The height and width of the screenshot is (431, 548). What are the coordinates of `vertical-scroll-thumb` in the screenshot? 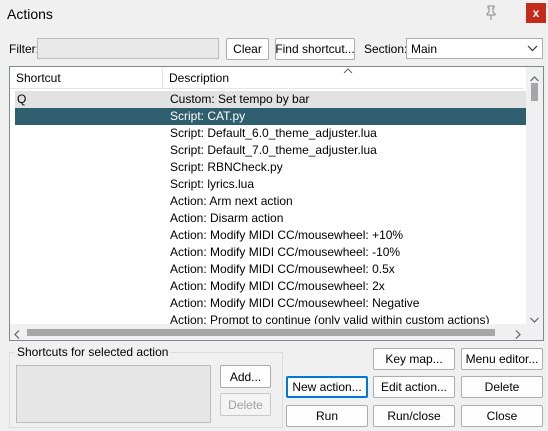 It's located at (534, 92).